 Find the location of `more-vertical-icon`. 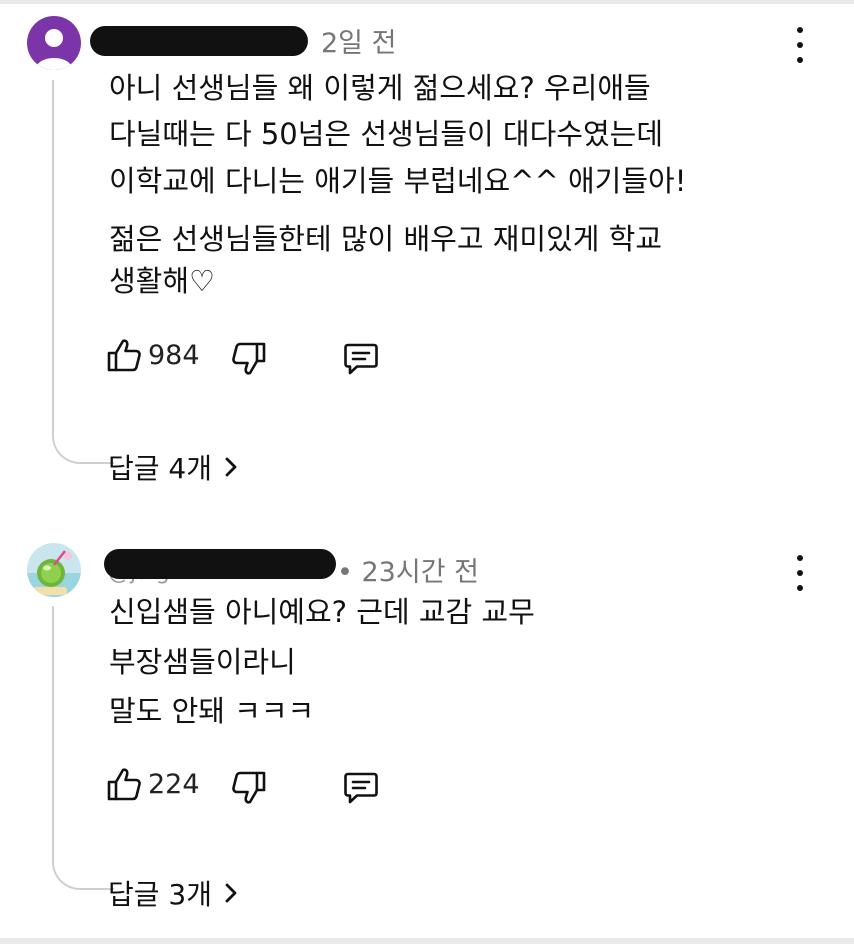

more-vertical-icon is located at coordinates (800, 558).